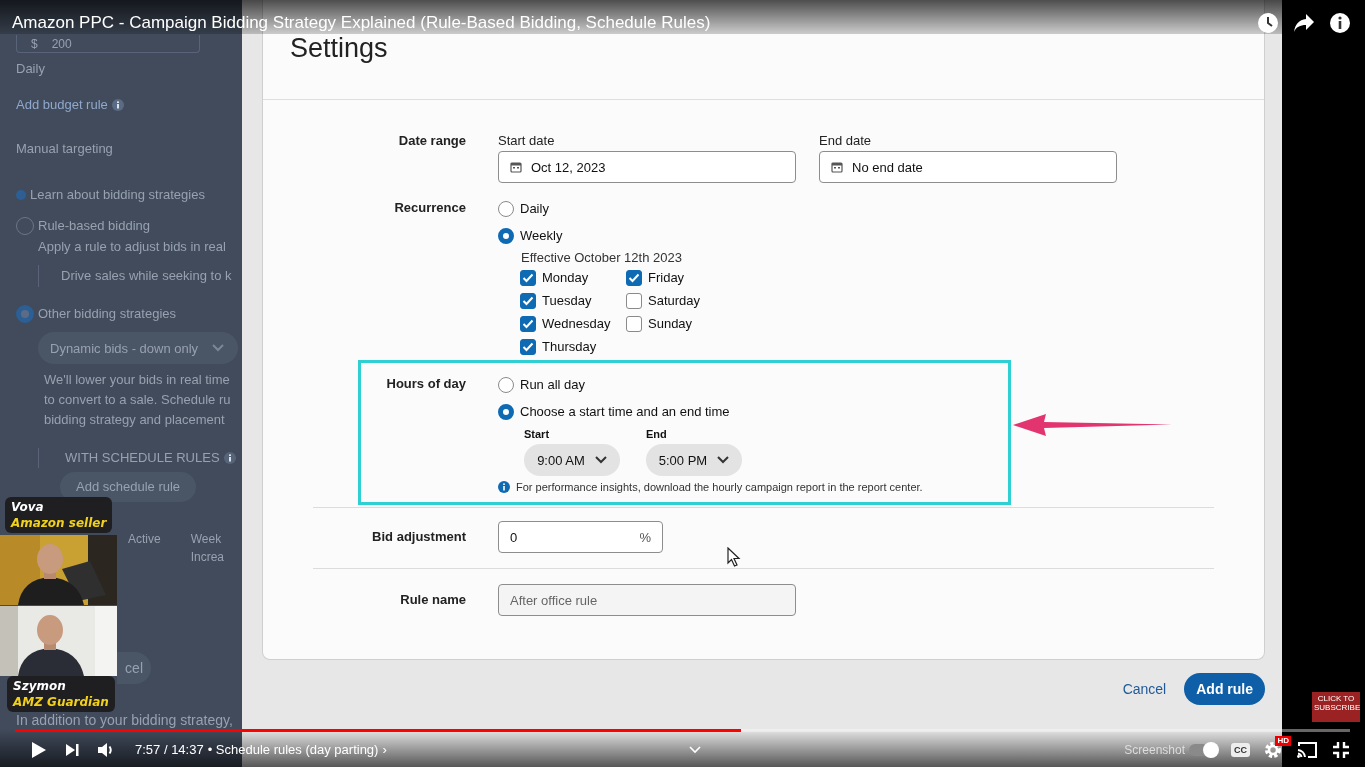  What do you see at coordinates (694, 749) in the screenshot?
I see `chevron-icon` at bounding box center [694, 749].